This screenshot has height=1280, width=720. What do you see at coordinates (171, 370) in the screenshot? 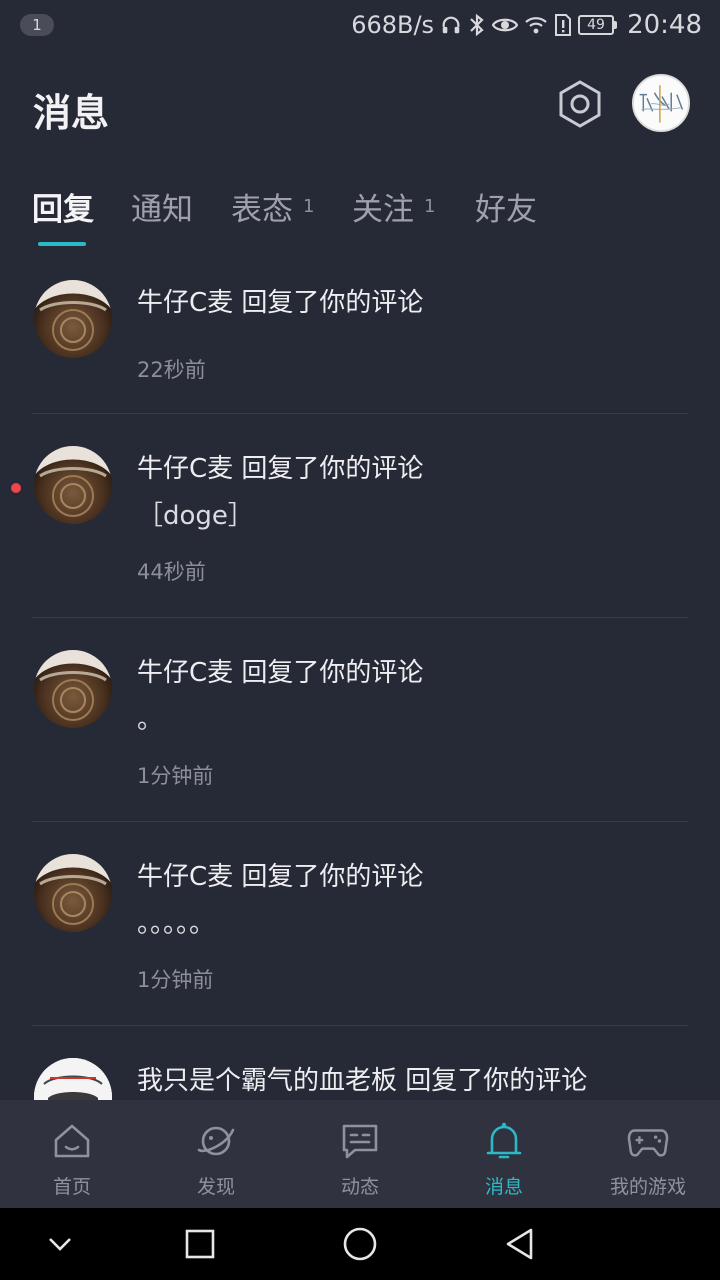
I see `message-time: 22秒前` at bounding box center [171, 370].